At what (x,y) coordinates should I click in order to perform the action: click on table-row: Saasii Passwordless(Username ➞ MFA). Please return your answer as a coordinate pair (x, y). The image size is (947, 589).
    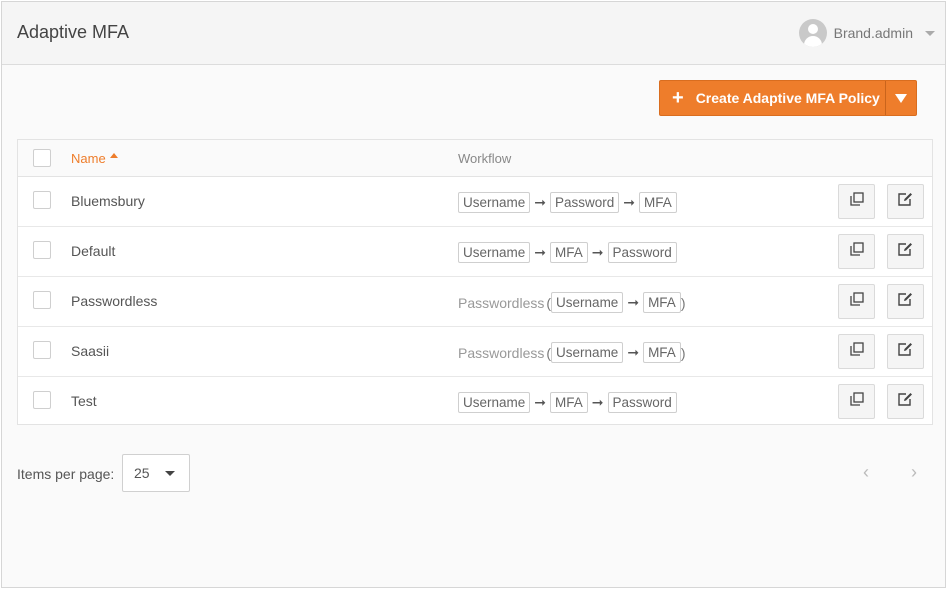
    Looking at the image, I should click on (475, 352).